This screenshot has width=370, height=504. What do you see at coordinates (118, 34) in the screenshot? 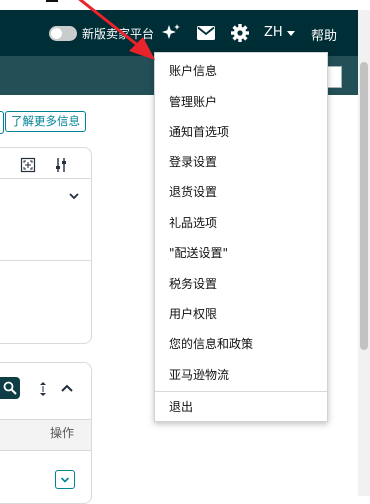
I see `toggle-label: 新版卖家平台` at bounding box center [118, 34].